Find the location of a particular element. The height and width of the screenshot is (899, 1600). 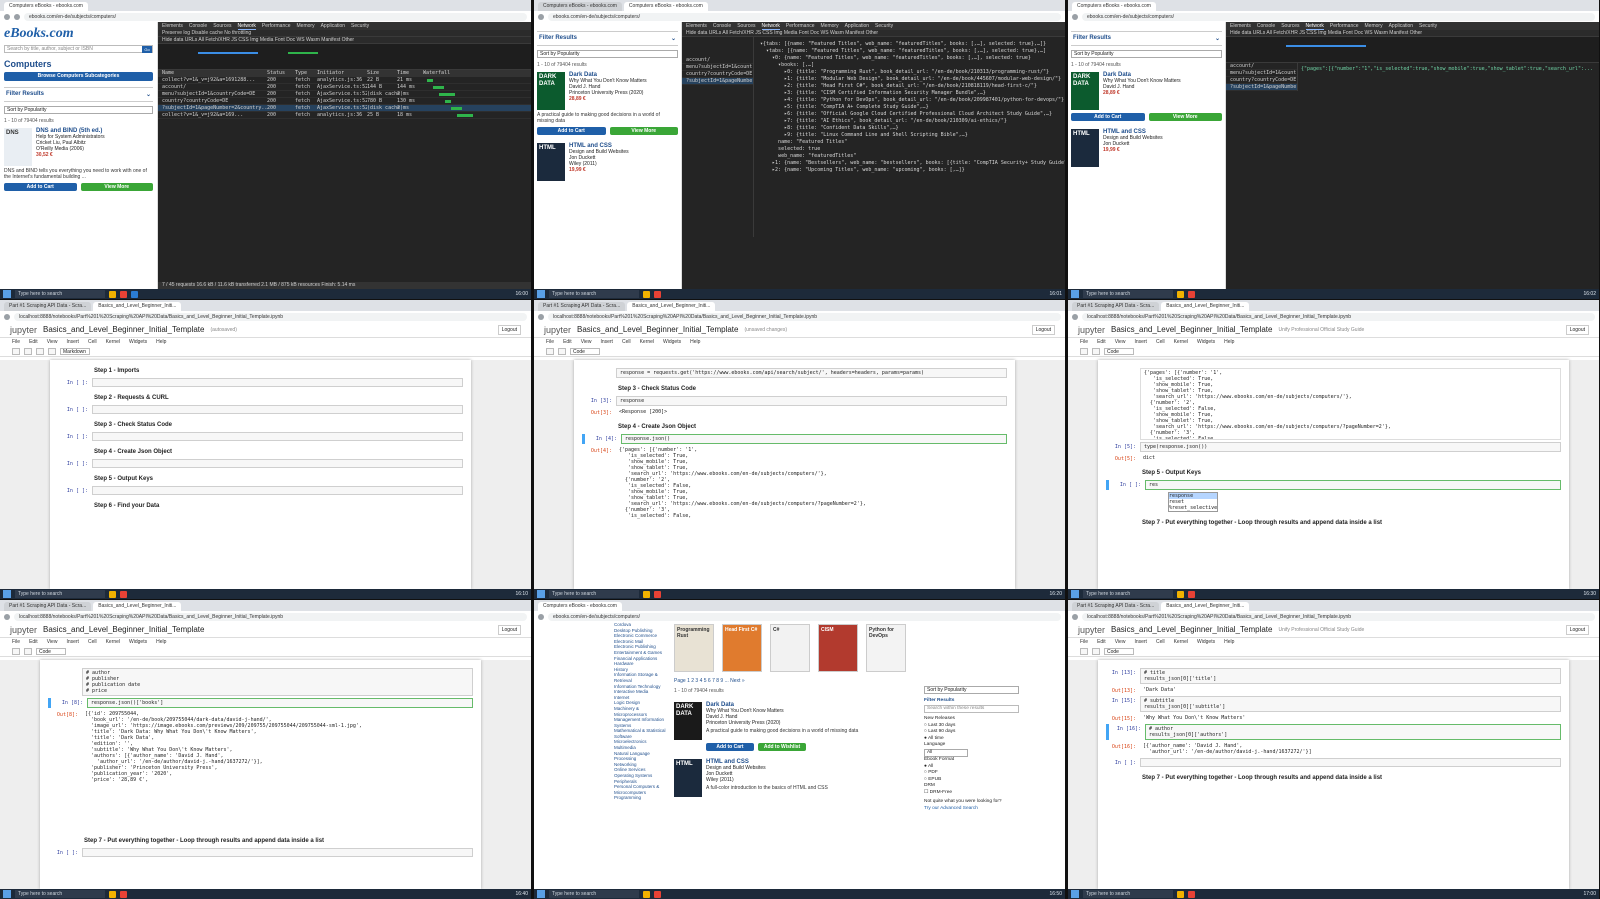

code-cell: In [3]: response is located at coordinates (794, 401).